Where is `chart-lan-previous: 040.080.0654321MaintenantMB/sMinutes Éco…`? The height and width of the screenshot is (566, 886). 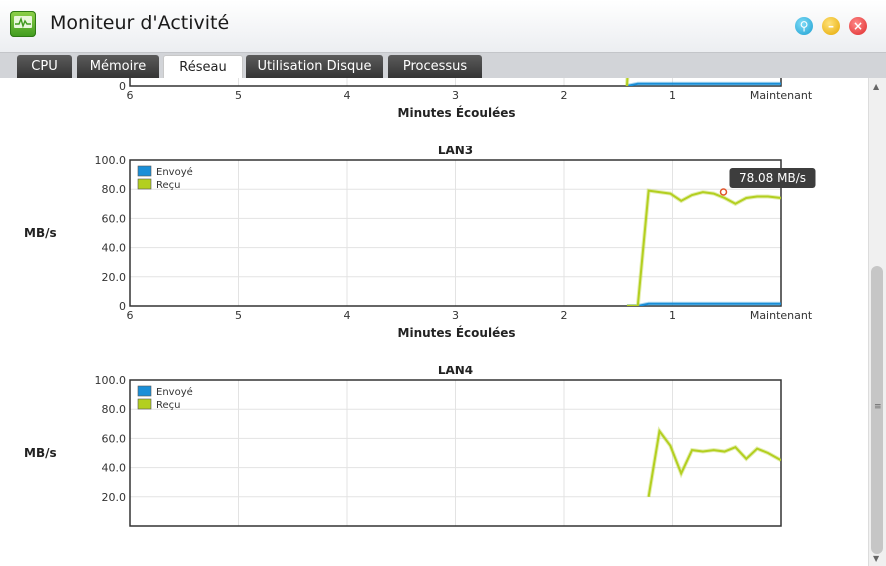
chart-lan-previous: 040.080.0654321MaintenantMB/sMinutes Éco… is located at coordinates (466, 99).